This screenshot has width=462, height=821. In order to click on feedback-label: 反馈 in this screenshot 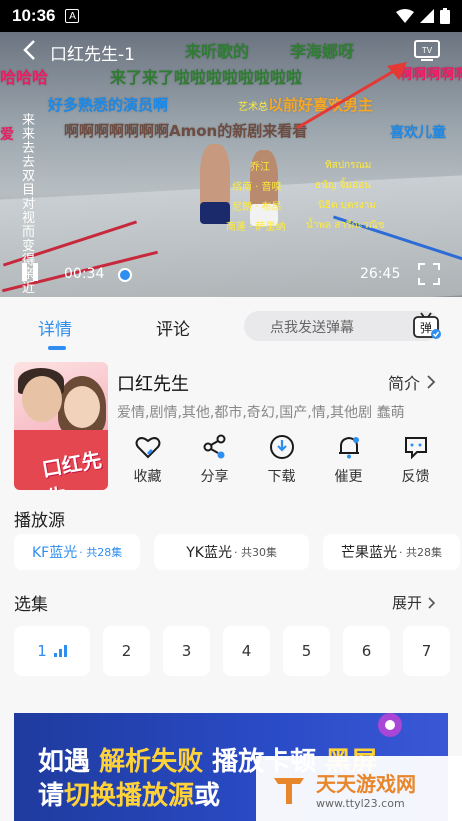, I will do `click(415, 477)`.